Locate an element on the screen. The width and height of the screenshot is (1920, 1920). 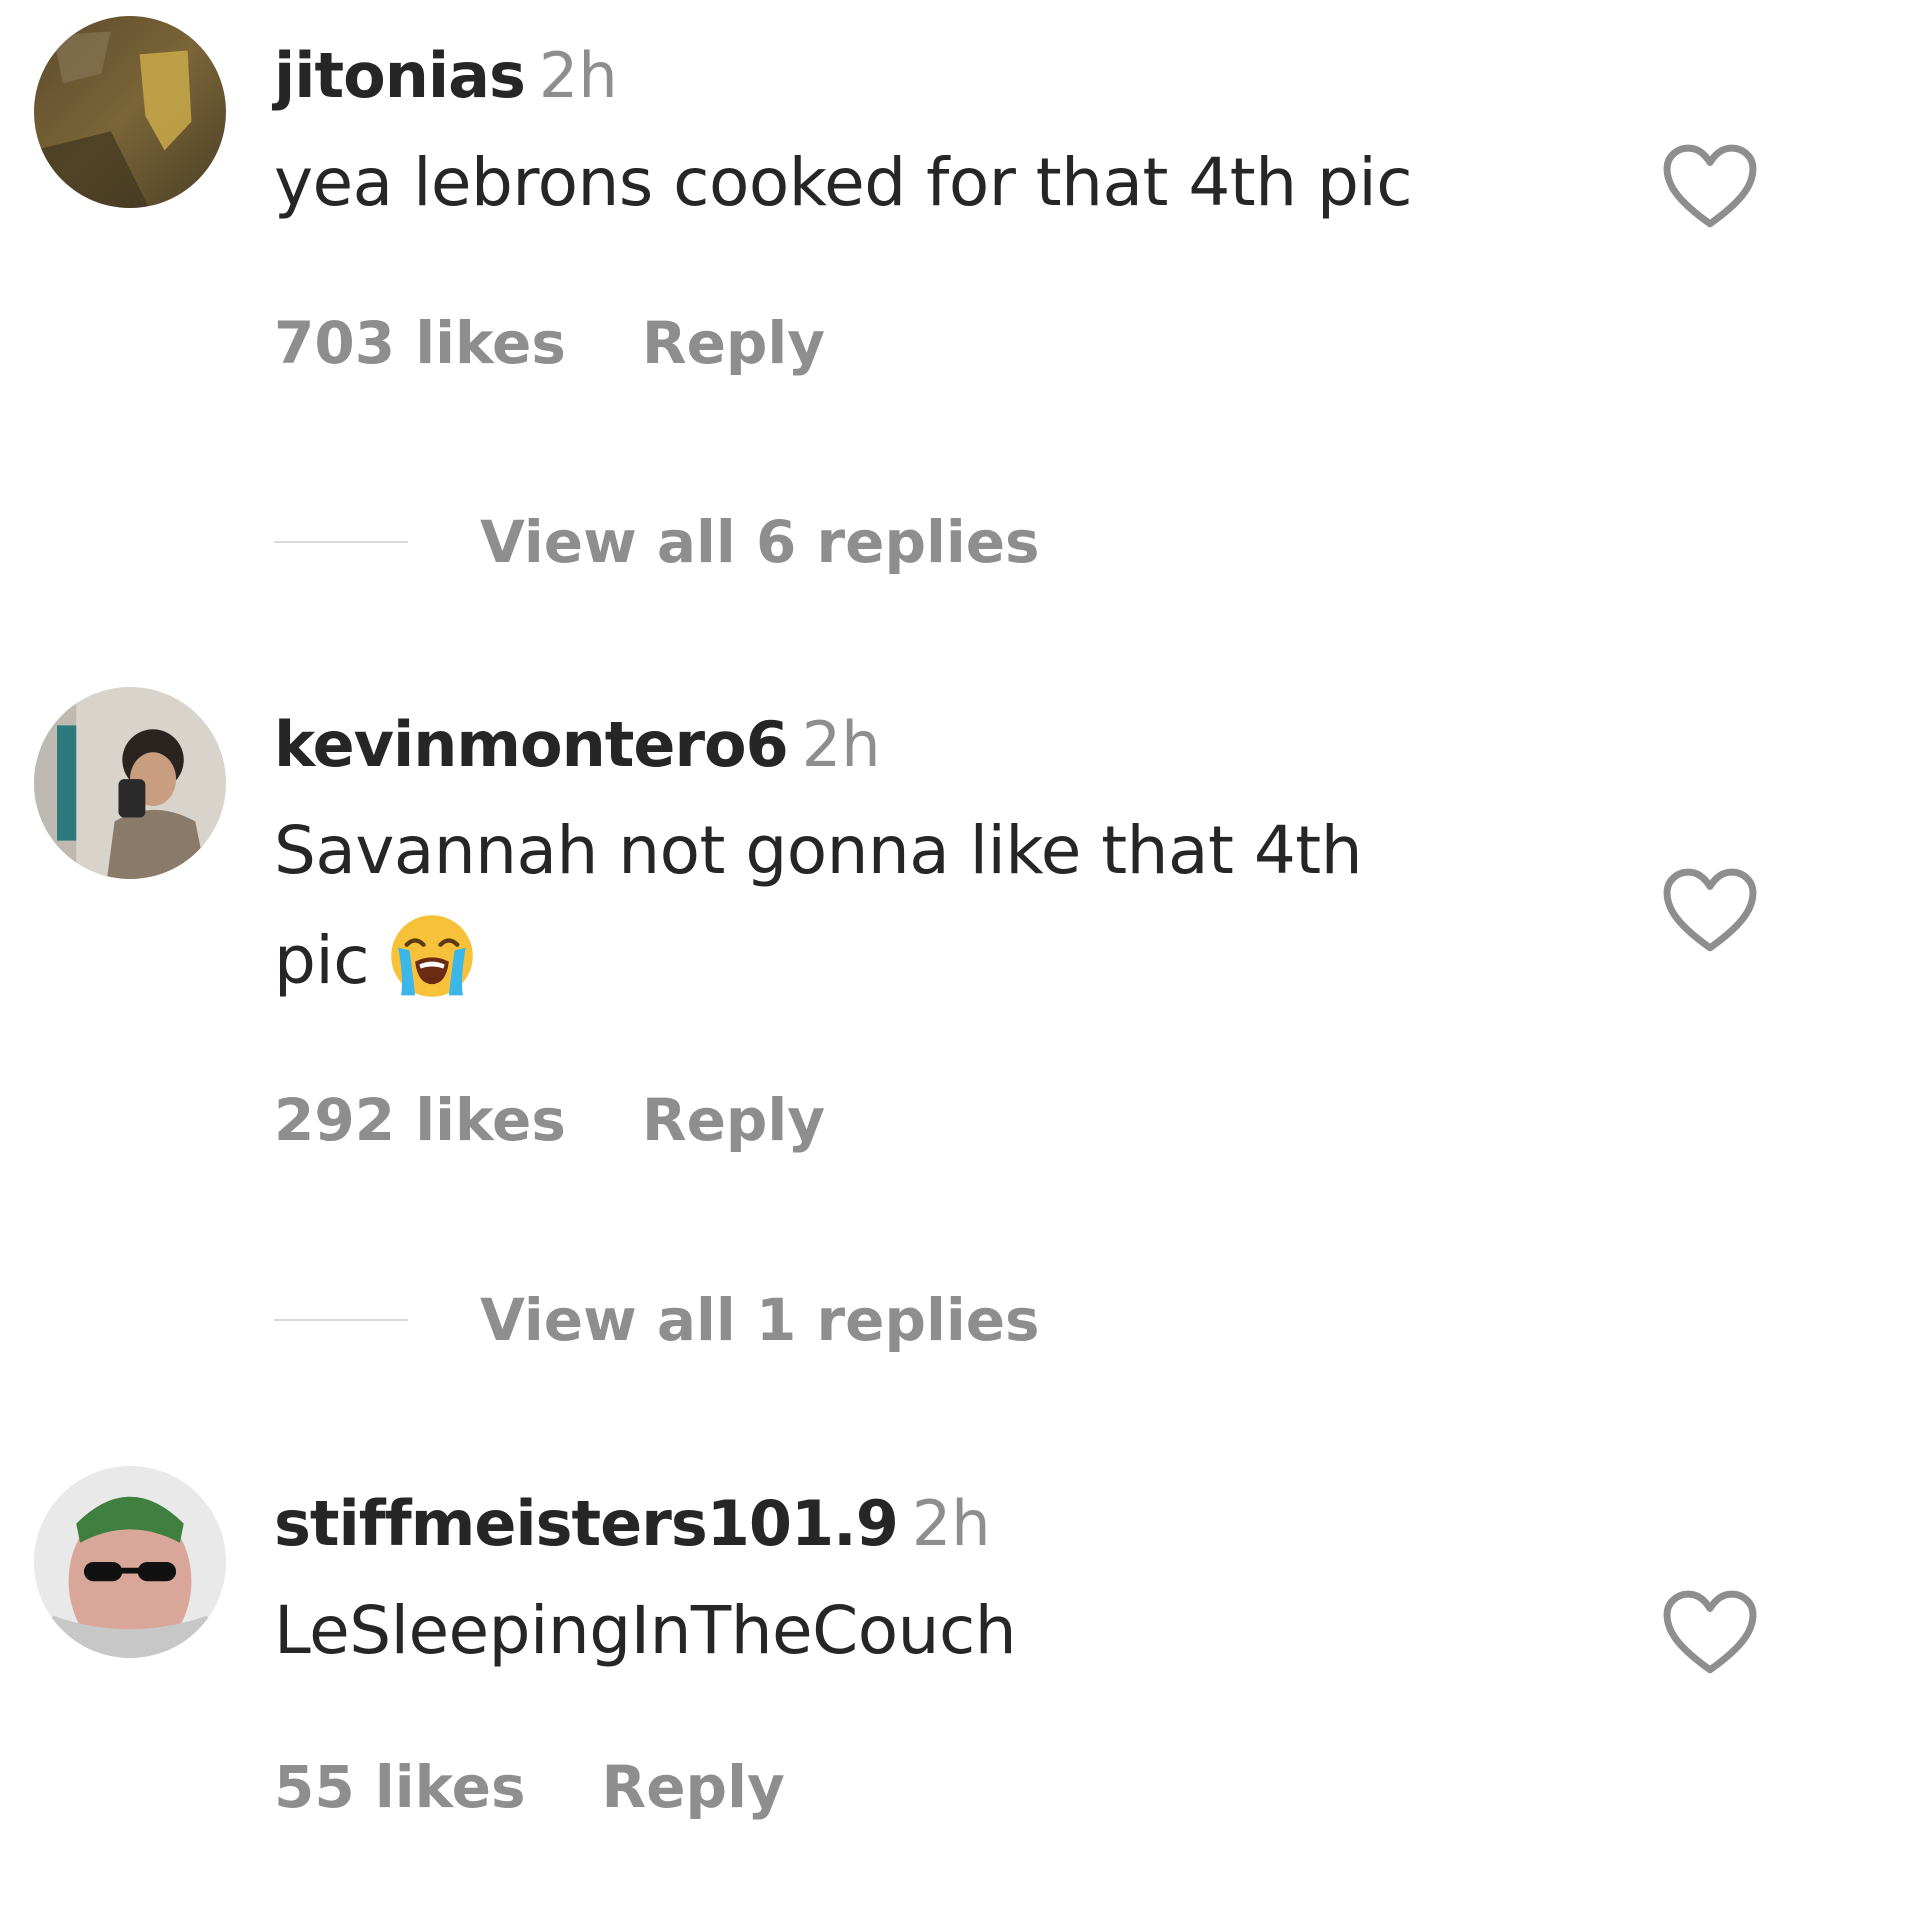
comment-header: stiffmeisters101.9 2h is located at coordinates (632, 1524).